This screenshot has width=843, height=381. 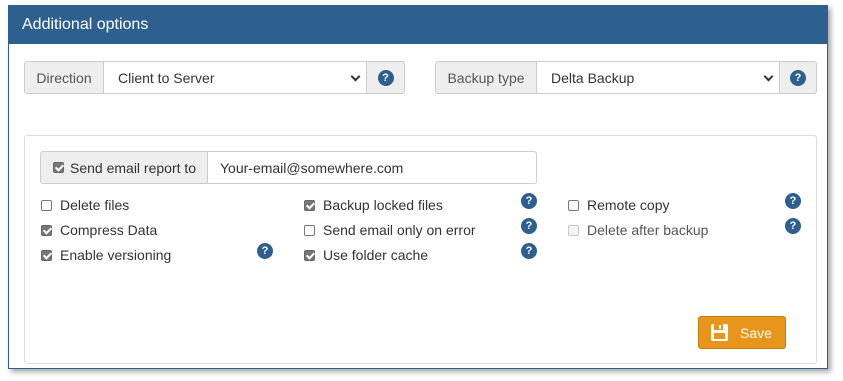 I want to click on backup-locked-files-label: Backup locked files, so click(x=383, y=205).